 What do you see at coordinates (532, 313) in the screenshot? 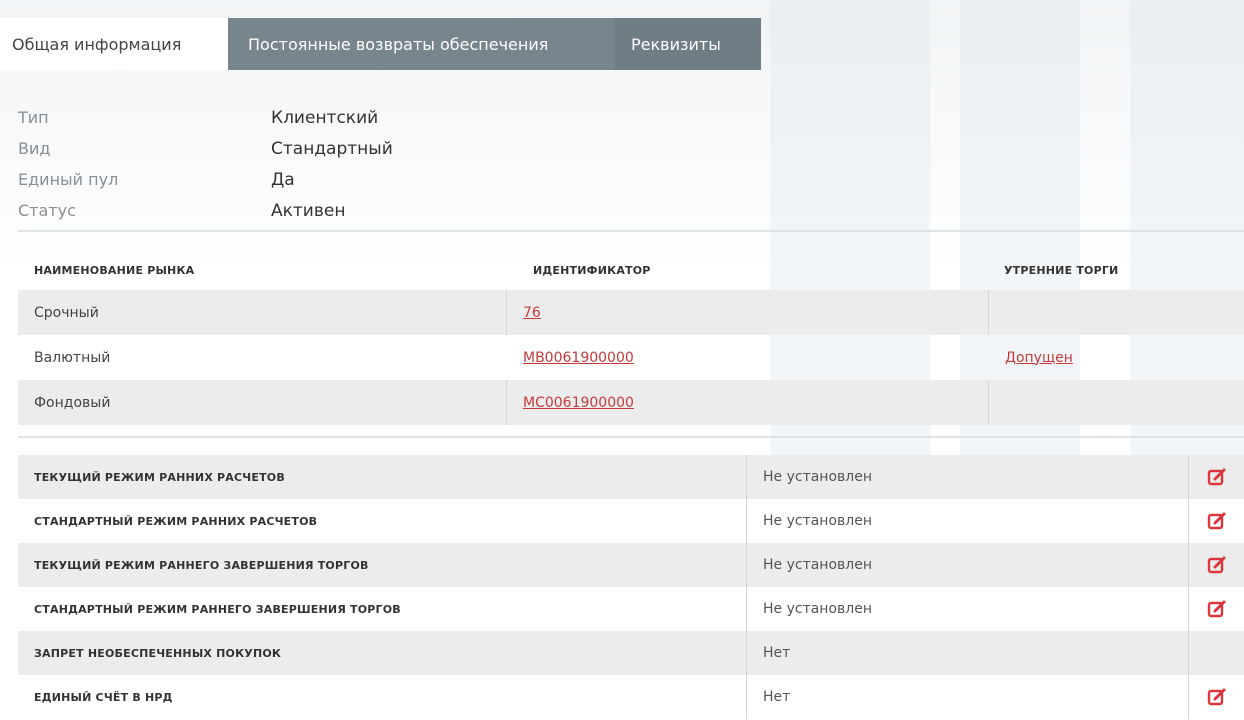
I see `market-id-link: 76` at bounding box center [532, 313].